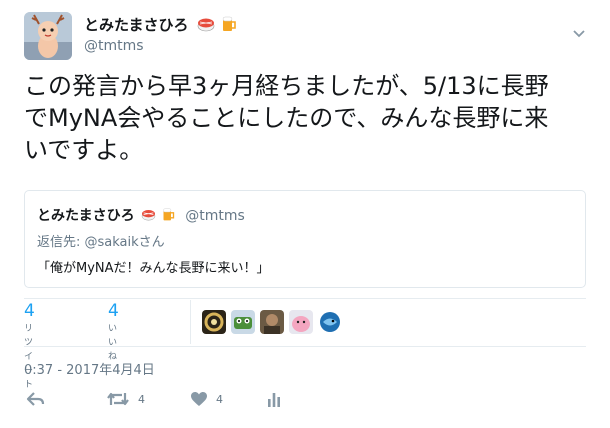 The width and height of the screenshot is (610, 428). I want to click on like-button: 4, so click(206, 399).